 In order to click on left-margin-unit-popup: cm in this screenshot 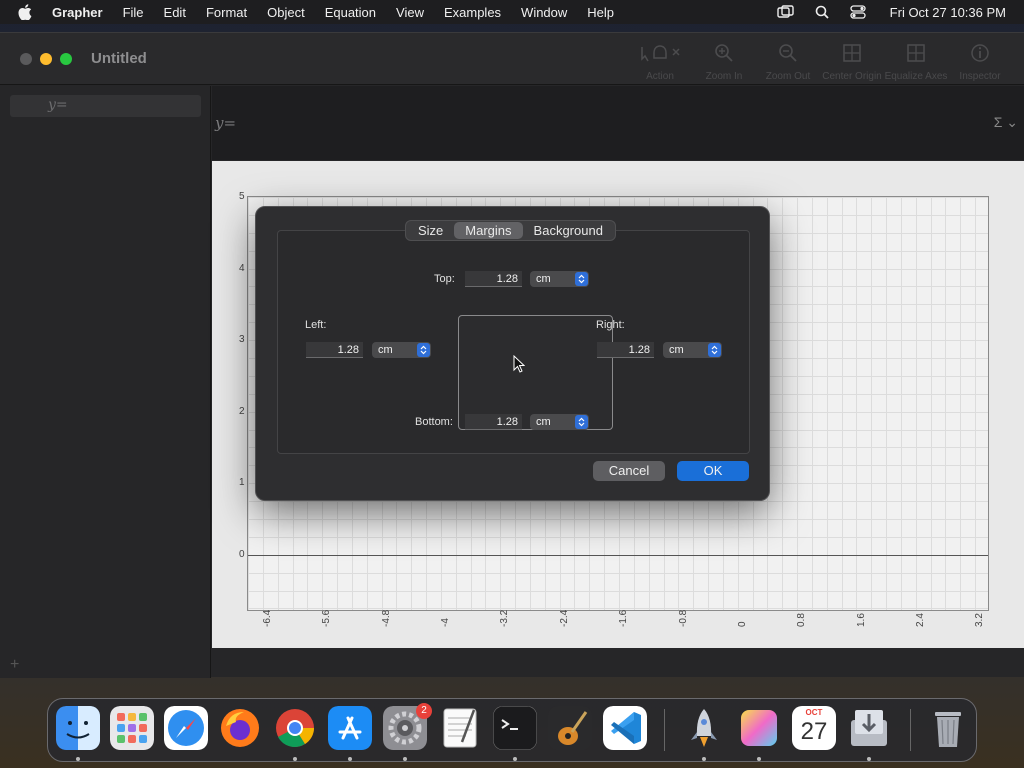, I will do `click(401, 350)`.